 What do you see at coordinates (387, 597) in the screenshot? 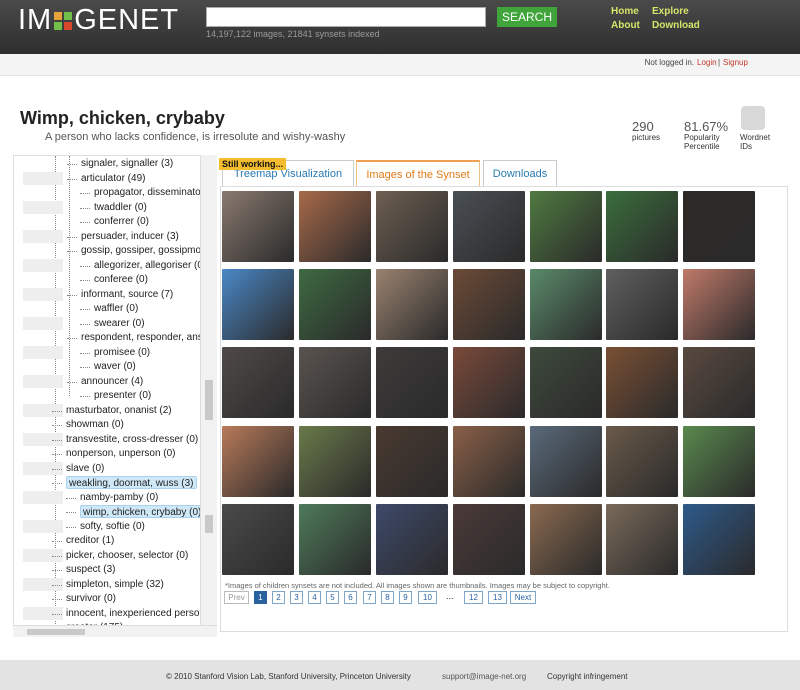
I see `page-8: 8` at bounding box center [387, 597].